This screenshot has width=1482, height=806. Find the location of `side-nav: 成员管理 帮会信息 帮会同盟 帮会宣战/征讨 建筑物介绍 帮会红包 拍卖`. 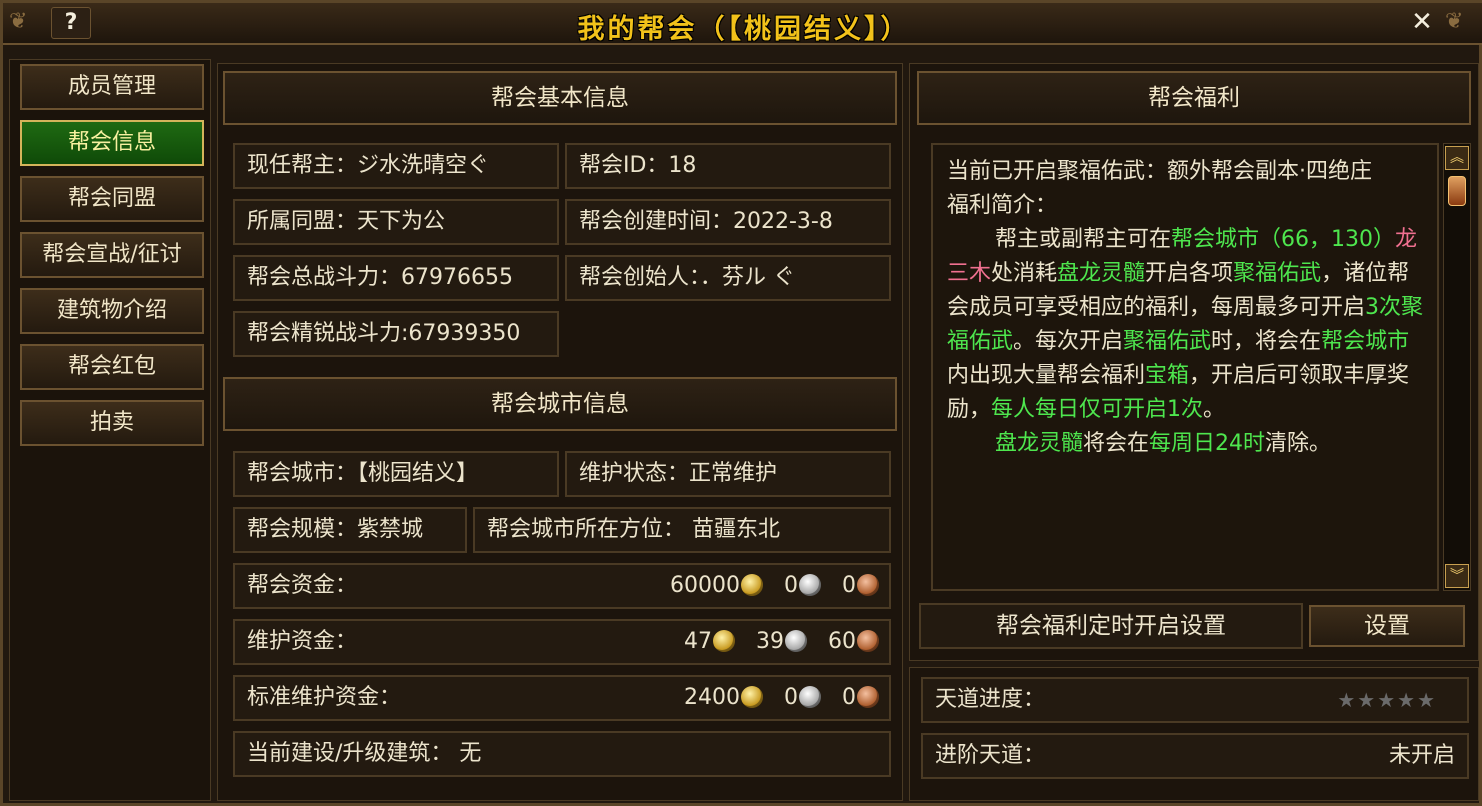

side-nav: 成员管理 帮会信息 帮会同盟 帮会宣战/征讨 建筑物介绍 帮会红包 拍卖 is located at coordinates (110, 430).